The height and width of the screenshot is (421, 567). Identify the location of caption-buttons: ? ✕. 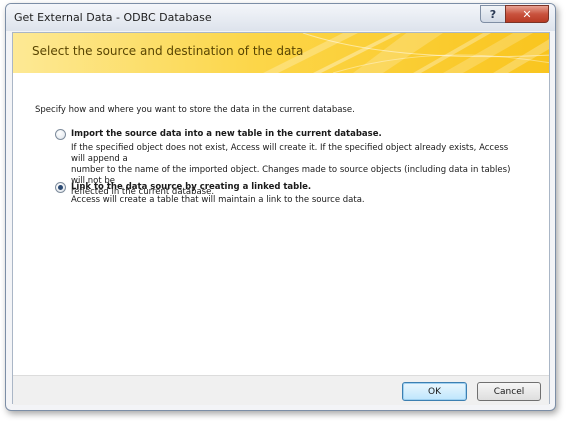
(514, 14).